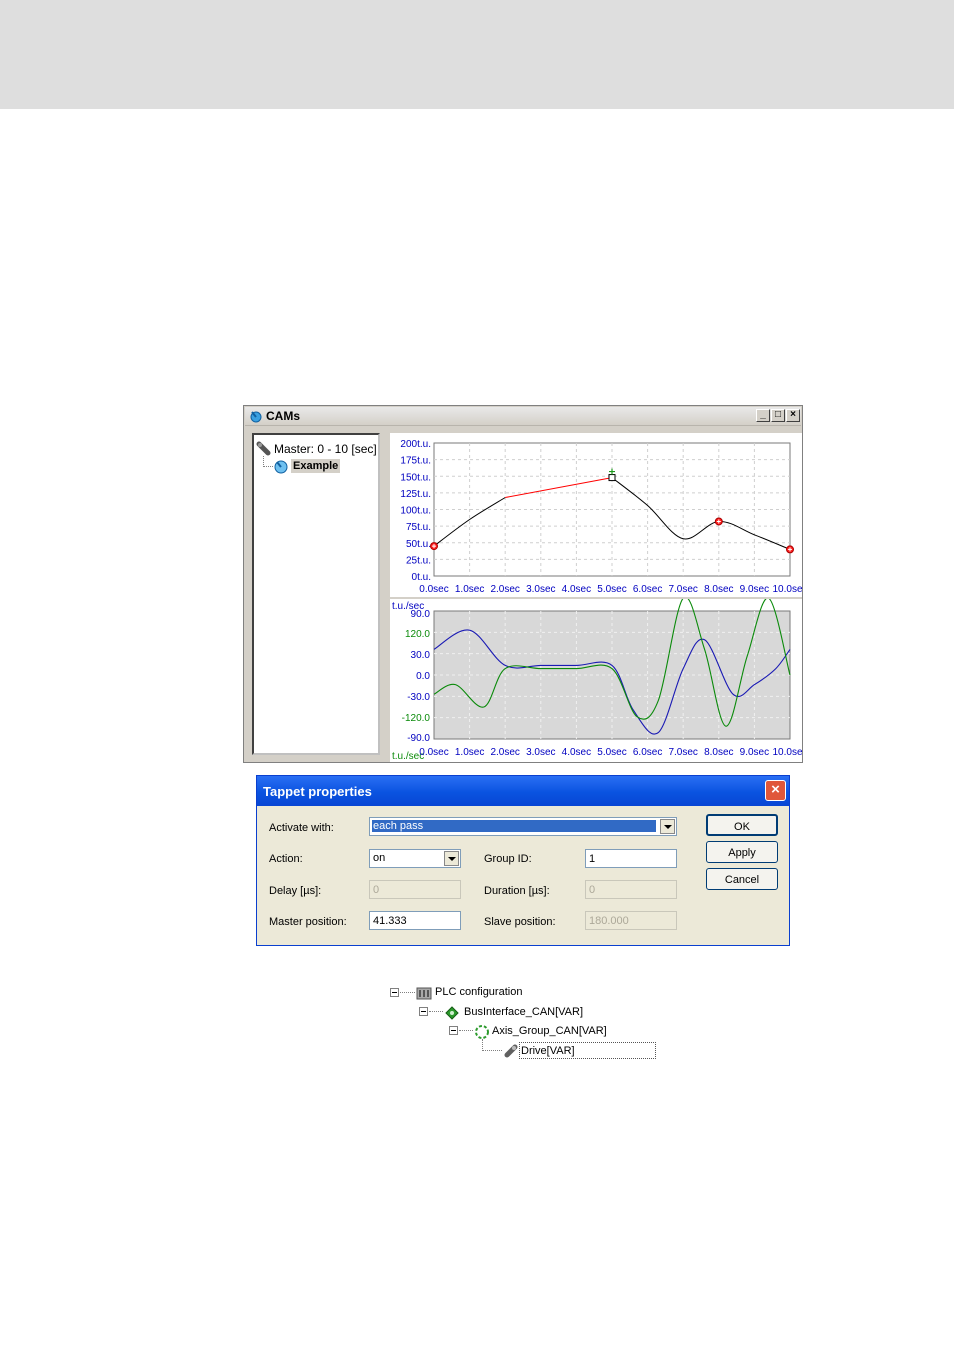  I want to click on cams-titlebar: CAMs _ □ ×, so click(523, 416).